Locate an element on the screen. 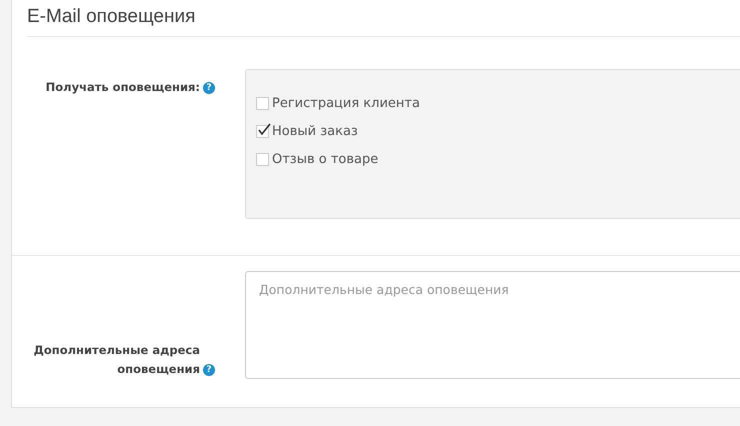  checkbox-label: Отзыв о товаре is located at coordinates (325, 159).